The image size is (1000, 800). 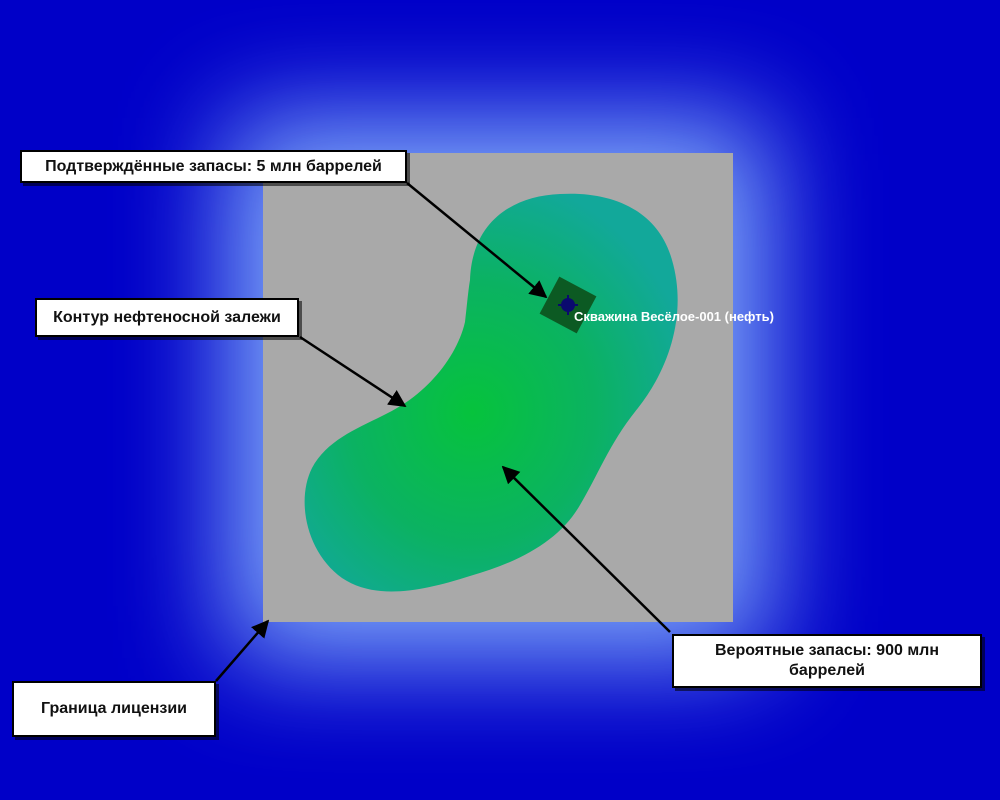 I want to click on license-boundary-callout: Граница лицензии, so click(x=114, y=709).